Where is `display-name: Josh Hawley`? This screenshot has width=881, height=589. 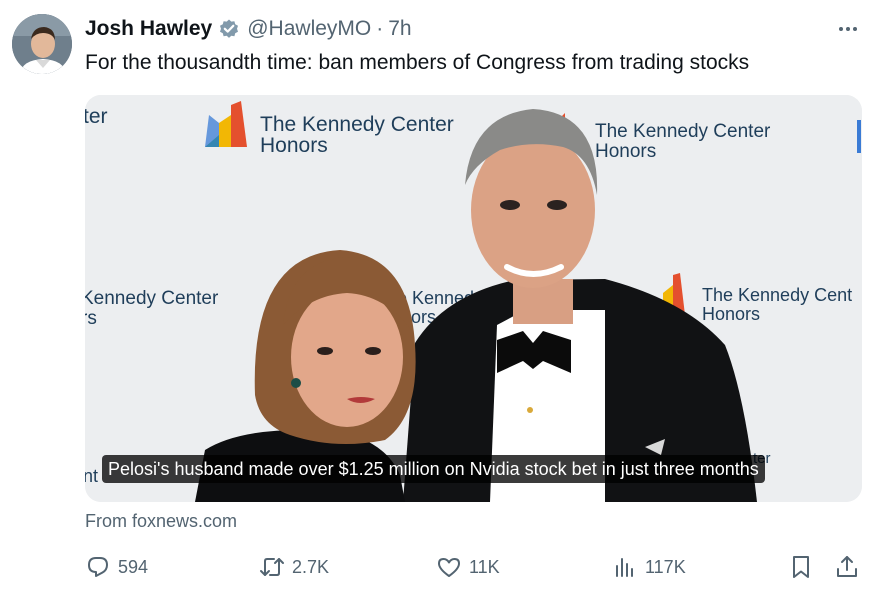 display-name: Josh Hawley is located at coordinates (148, 29).